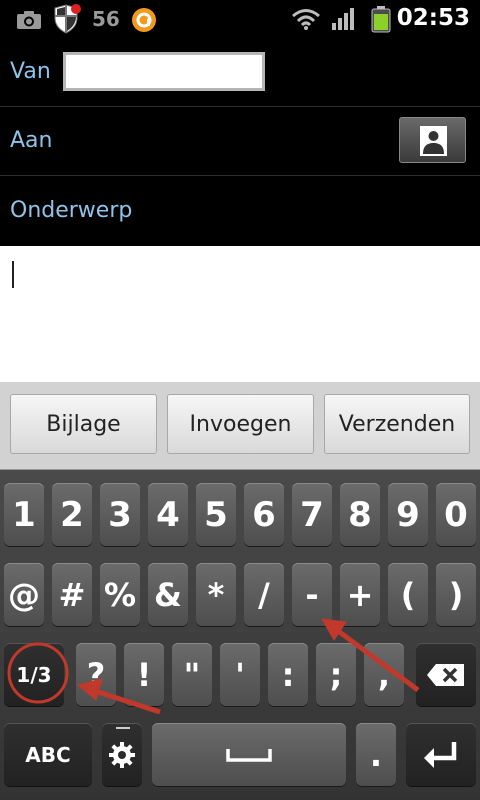  What do you see at coordinates (240, 19) in the screenshot?
I see `status-bar: 56 02:53` at bounding box center [240, 19].